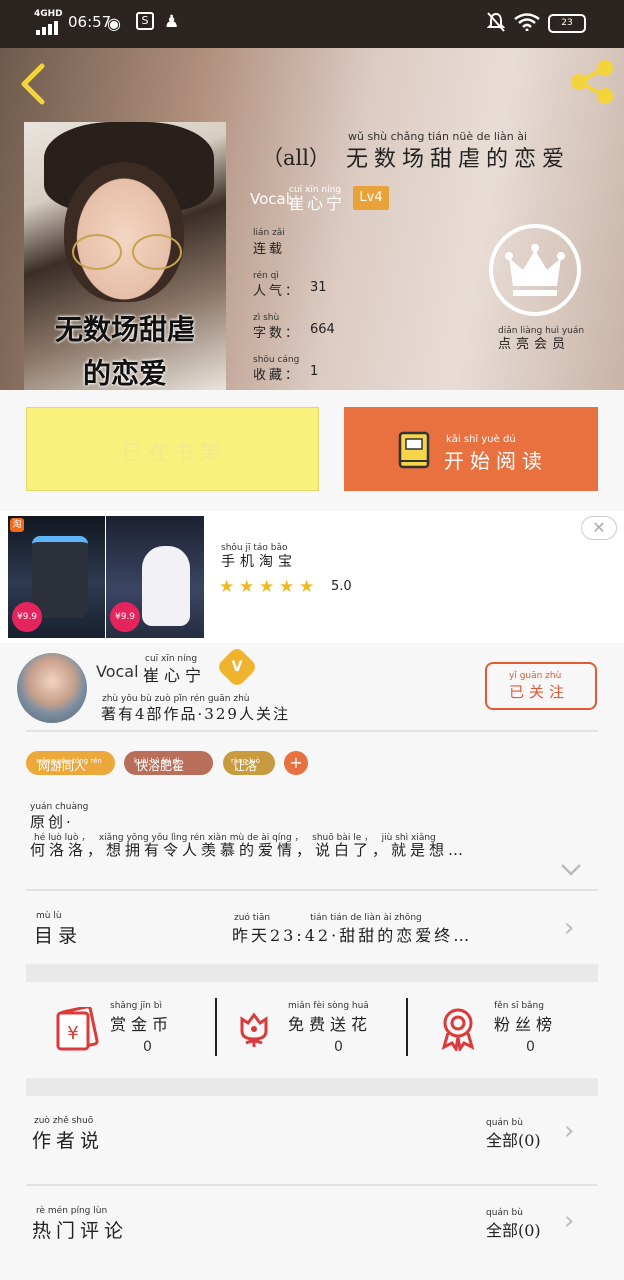  What do you see at coordinates (97, 252) in the screenshot?
I see `cover-glasses-left` at bounding box center [97, 252].